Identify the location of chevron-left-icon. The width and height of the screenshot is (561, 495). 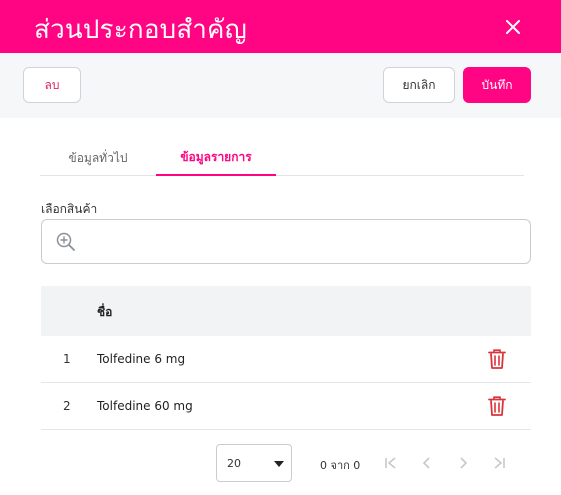
(426, 463).